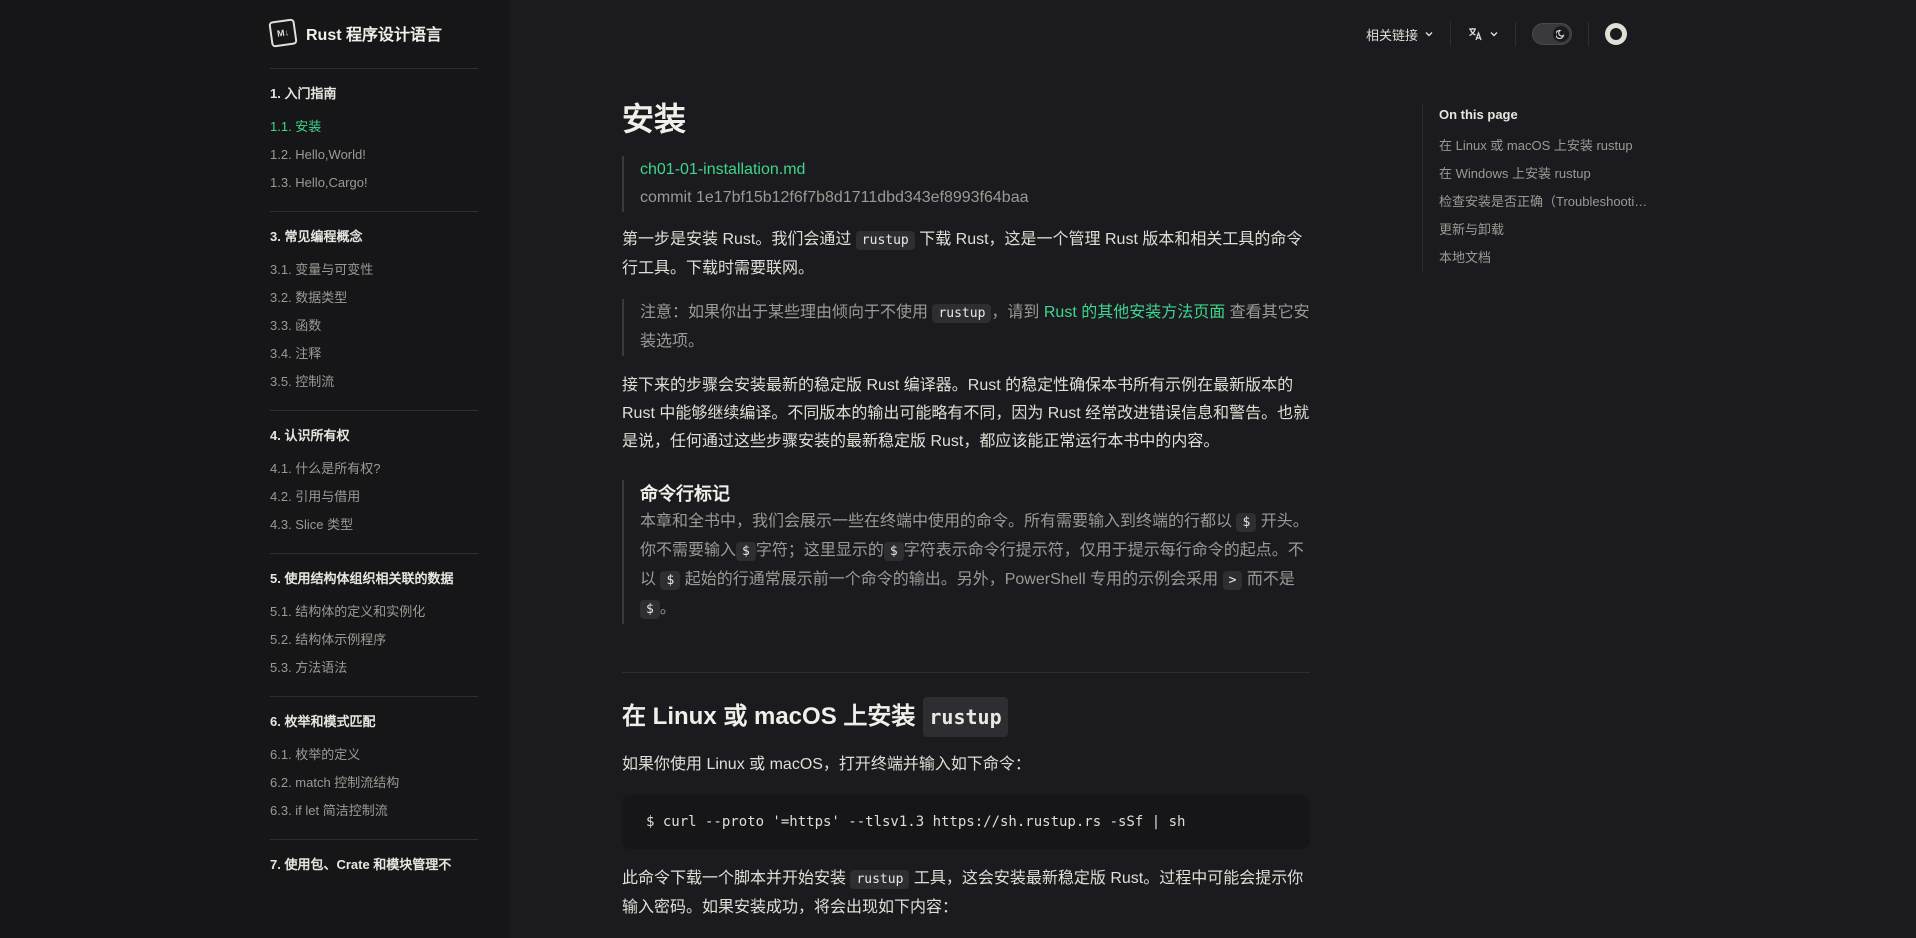 This screenshot has width=1916, height=938. I want to click on theme-toggle, so click(1552, 34).